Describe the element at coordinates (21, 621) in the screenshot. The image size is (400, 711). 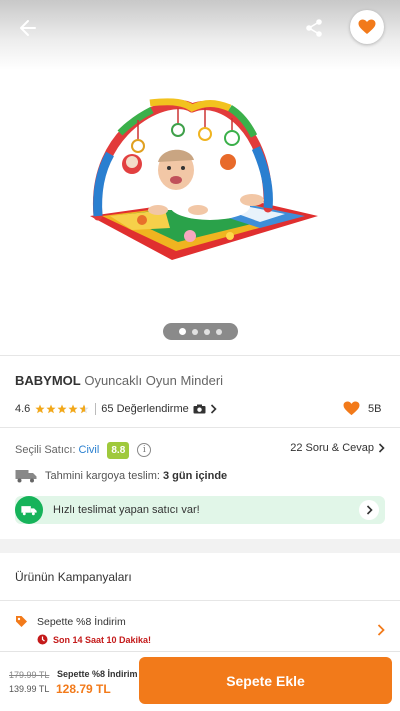
I see `tag-icon` at that location.